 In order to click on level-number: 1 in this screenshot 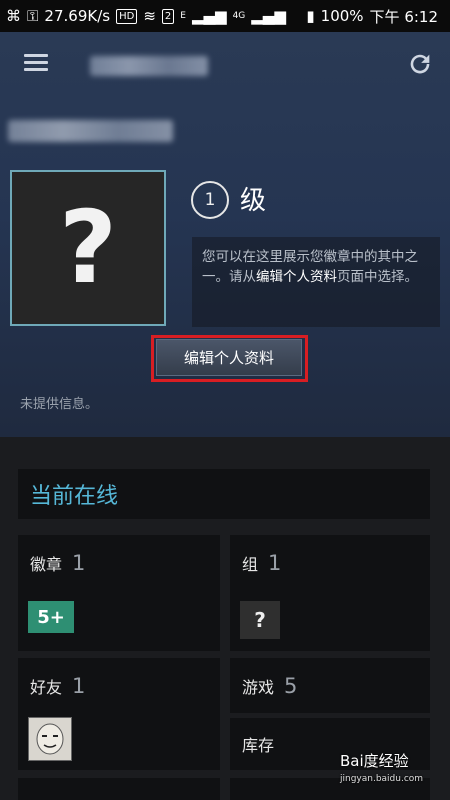, I will do `click(210, 200)`.